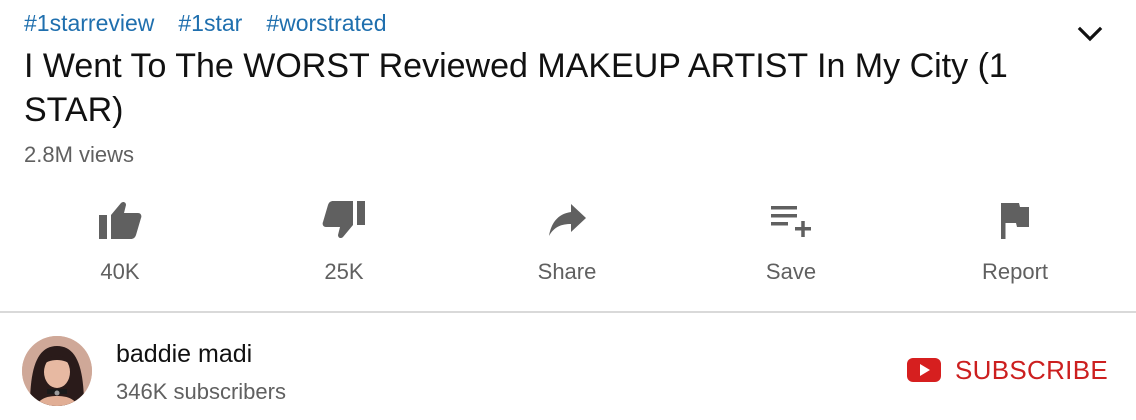 The image size is (1136, 420). What do you see at coordinates (326, 23) in the screenshot?
I see `hashtag-link: #worstrated` at bounding box center [326, 23].